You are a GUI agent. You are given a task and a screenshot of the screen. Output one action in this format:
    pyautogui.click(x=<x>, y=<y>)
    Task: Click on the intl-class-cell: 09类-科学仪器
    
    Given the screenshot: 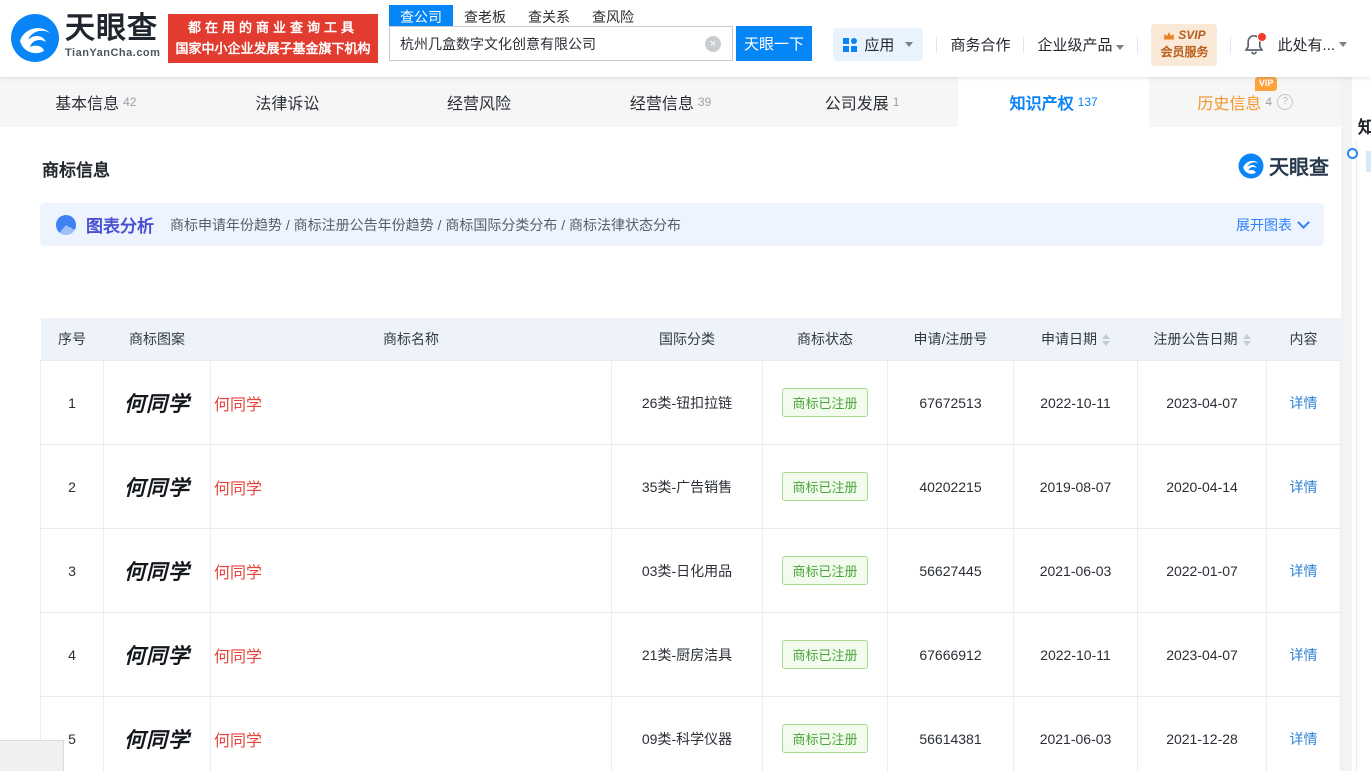 What is the action you would take?
    pyautogui.click(x=687, y=733)
    